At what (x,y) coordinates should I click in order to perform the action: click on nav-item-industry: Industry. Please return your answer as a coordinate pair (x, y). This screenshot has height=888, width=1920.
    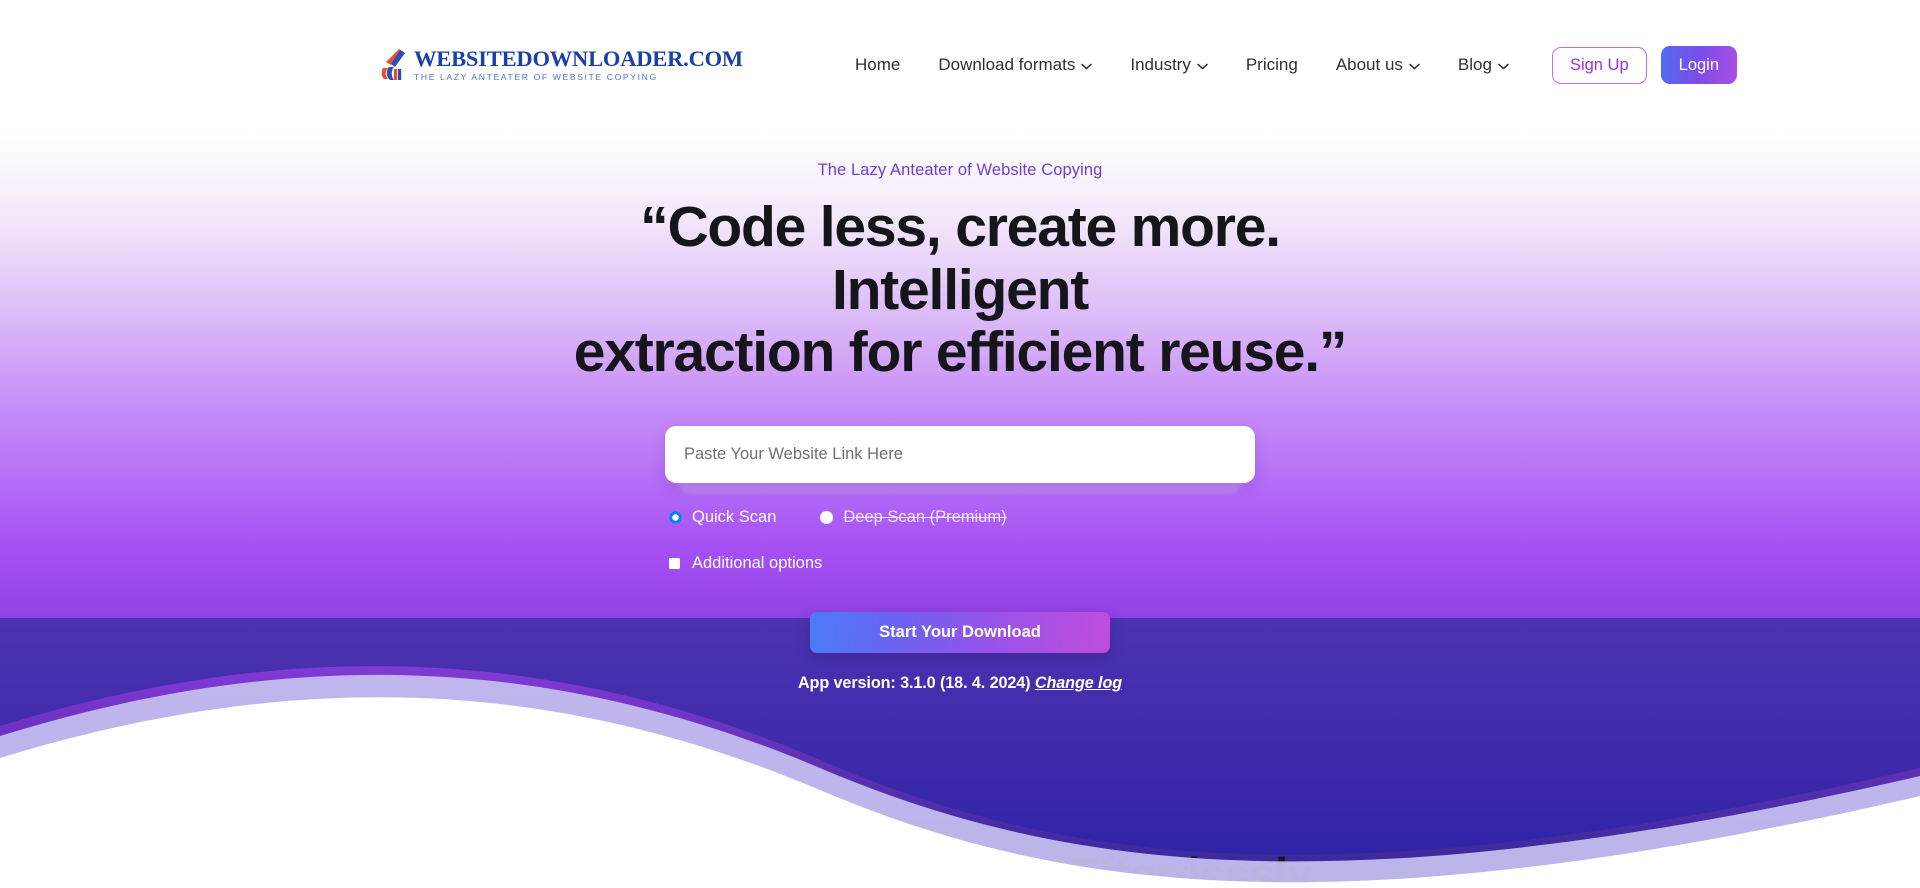
    Looking at the image, I should click on (1168, 65).